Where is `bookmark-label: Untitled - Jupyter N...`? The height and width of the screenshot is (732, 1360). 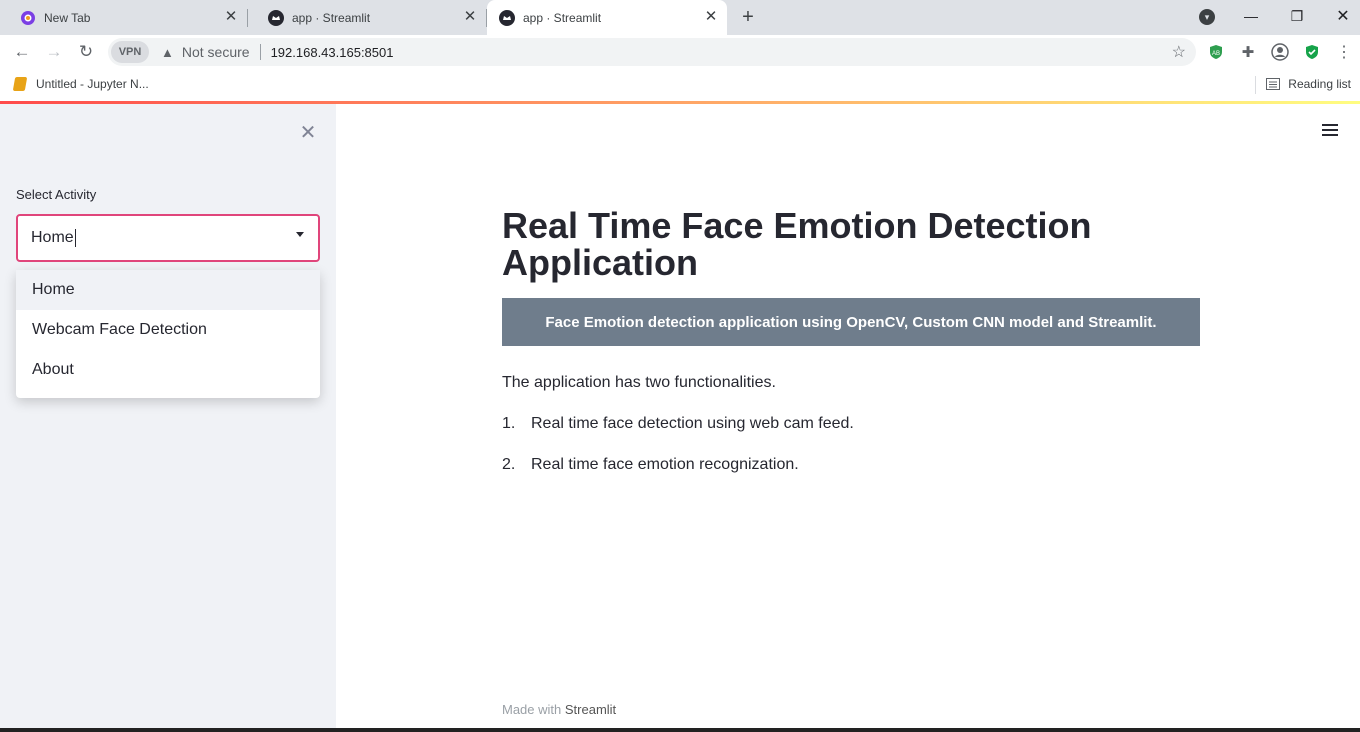 bookmark-label: Untitled - Jupyter N... is located at coordinates (92, 84).